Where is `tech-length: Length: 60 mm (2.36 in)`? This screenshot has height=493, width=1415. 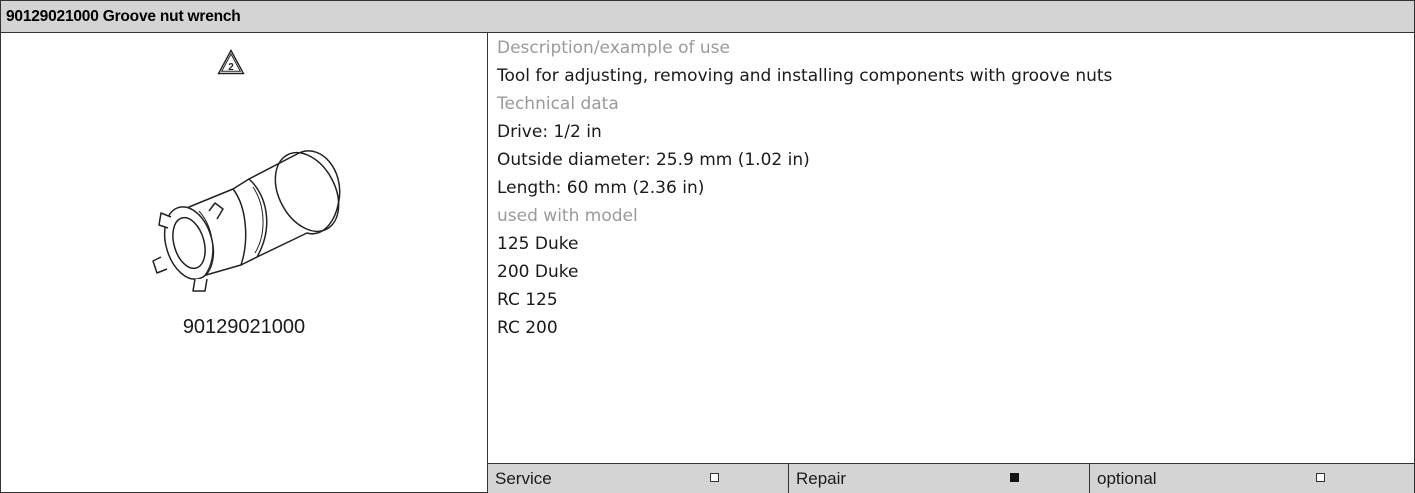 tech-length: Length: 60 mm (2.36 in) is located at coordinates (601, 188).